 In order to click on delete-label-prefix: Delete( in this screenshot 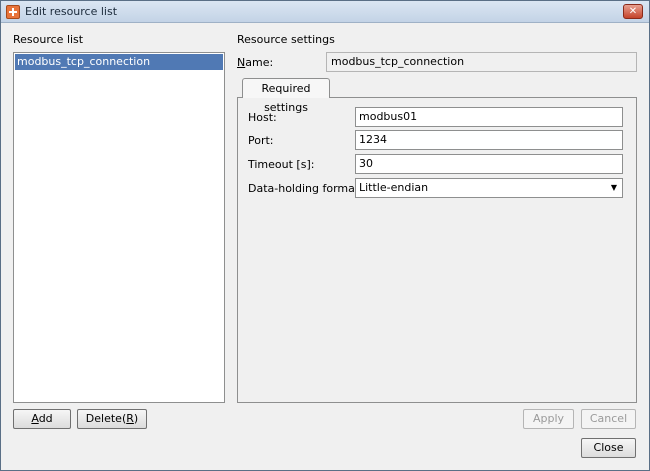, I will do `click(106, 418)`.